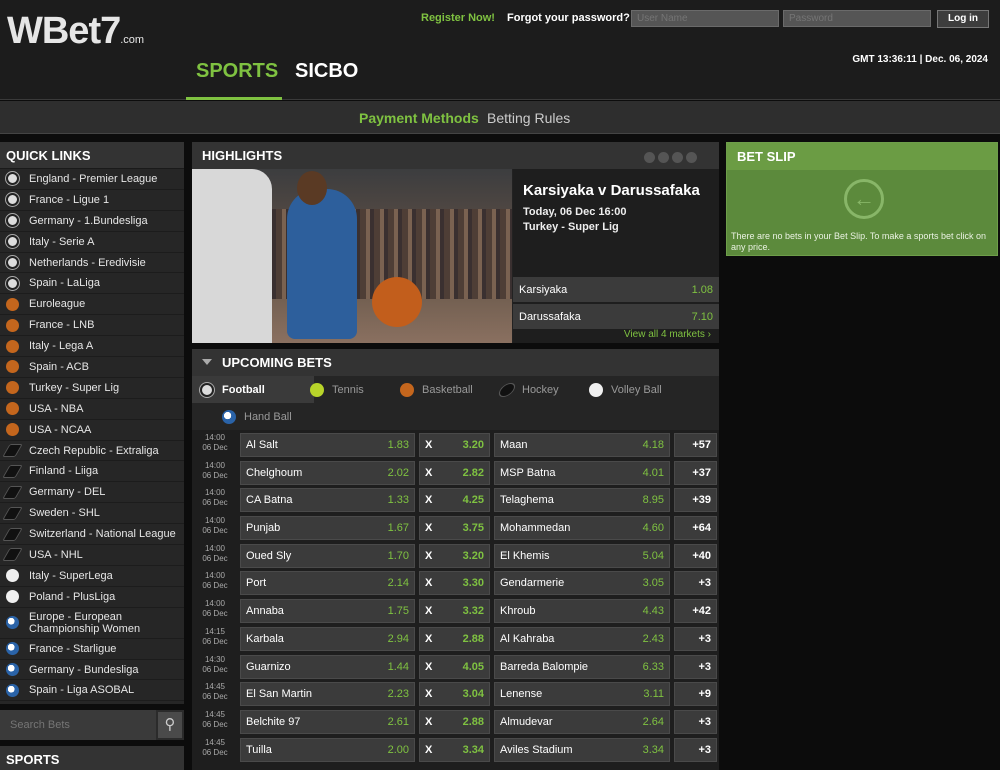 The width and height of the screenshot is (1000, 770). What do you see at coordinates (327, 694) in the screenshot?
I see `home-odds-button: El San Martin 2.23` at bounding box center [327, 694].